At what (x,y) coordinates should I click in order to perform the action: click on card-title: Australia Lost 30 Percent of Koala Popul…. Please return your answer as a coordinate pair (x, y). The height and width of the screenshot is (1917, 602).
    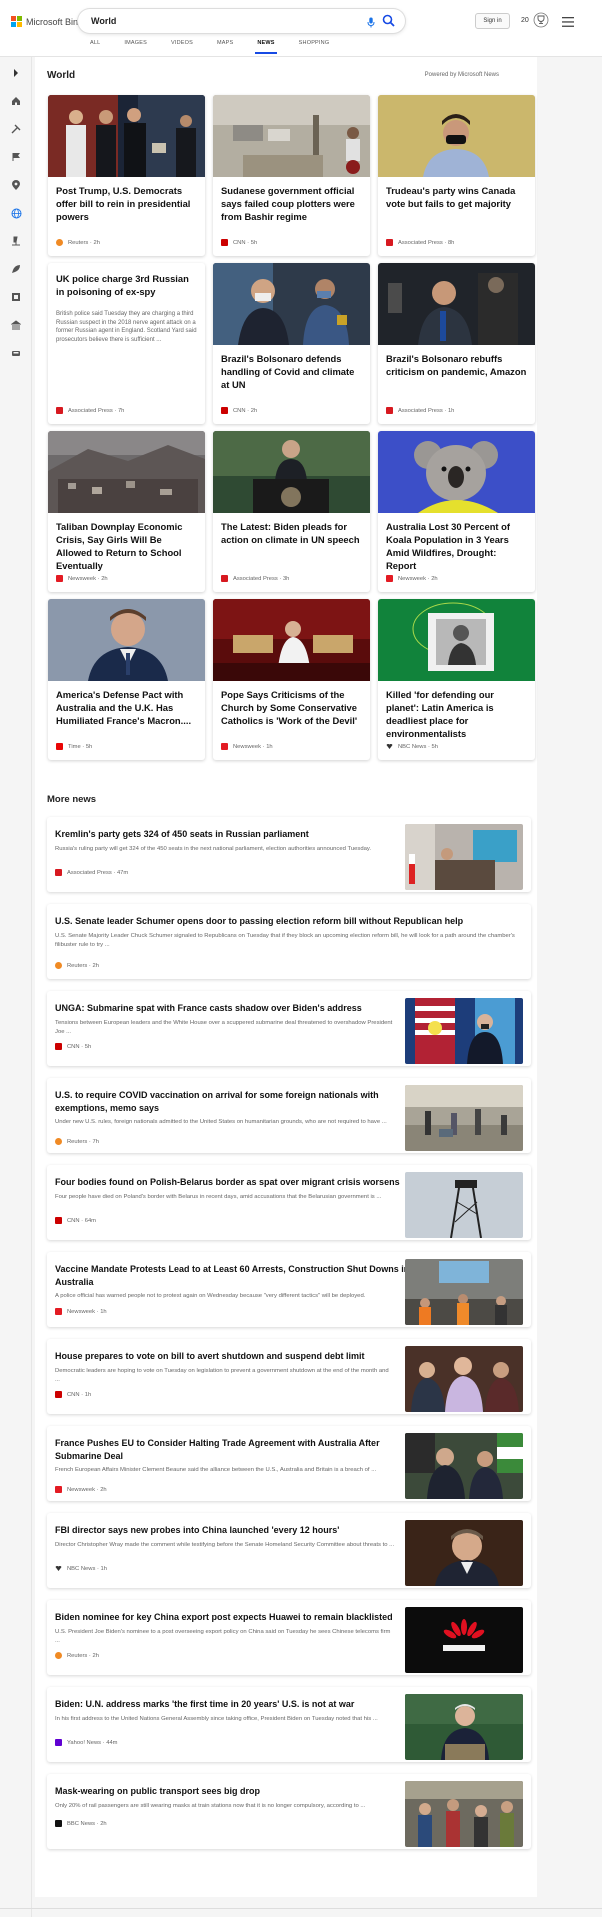
    Looking at the image, I should click on (456, 546).